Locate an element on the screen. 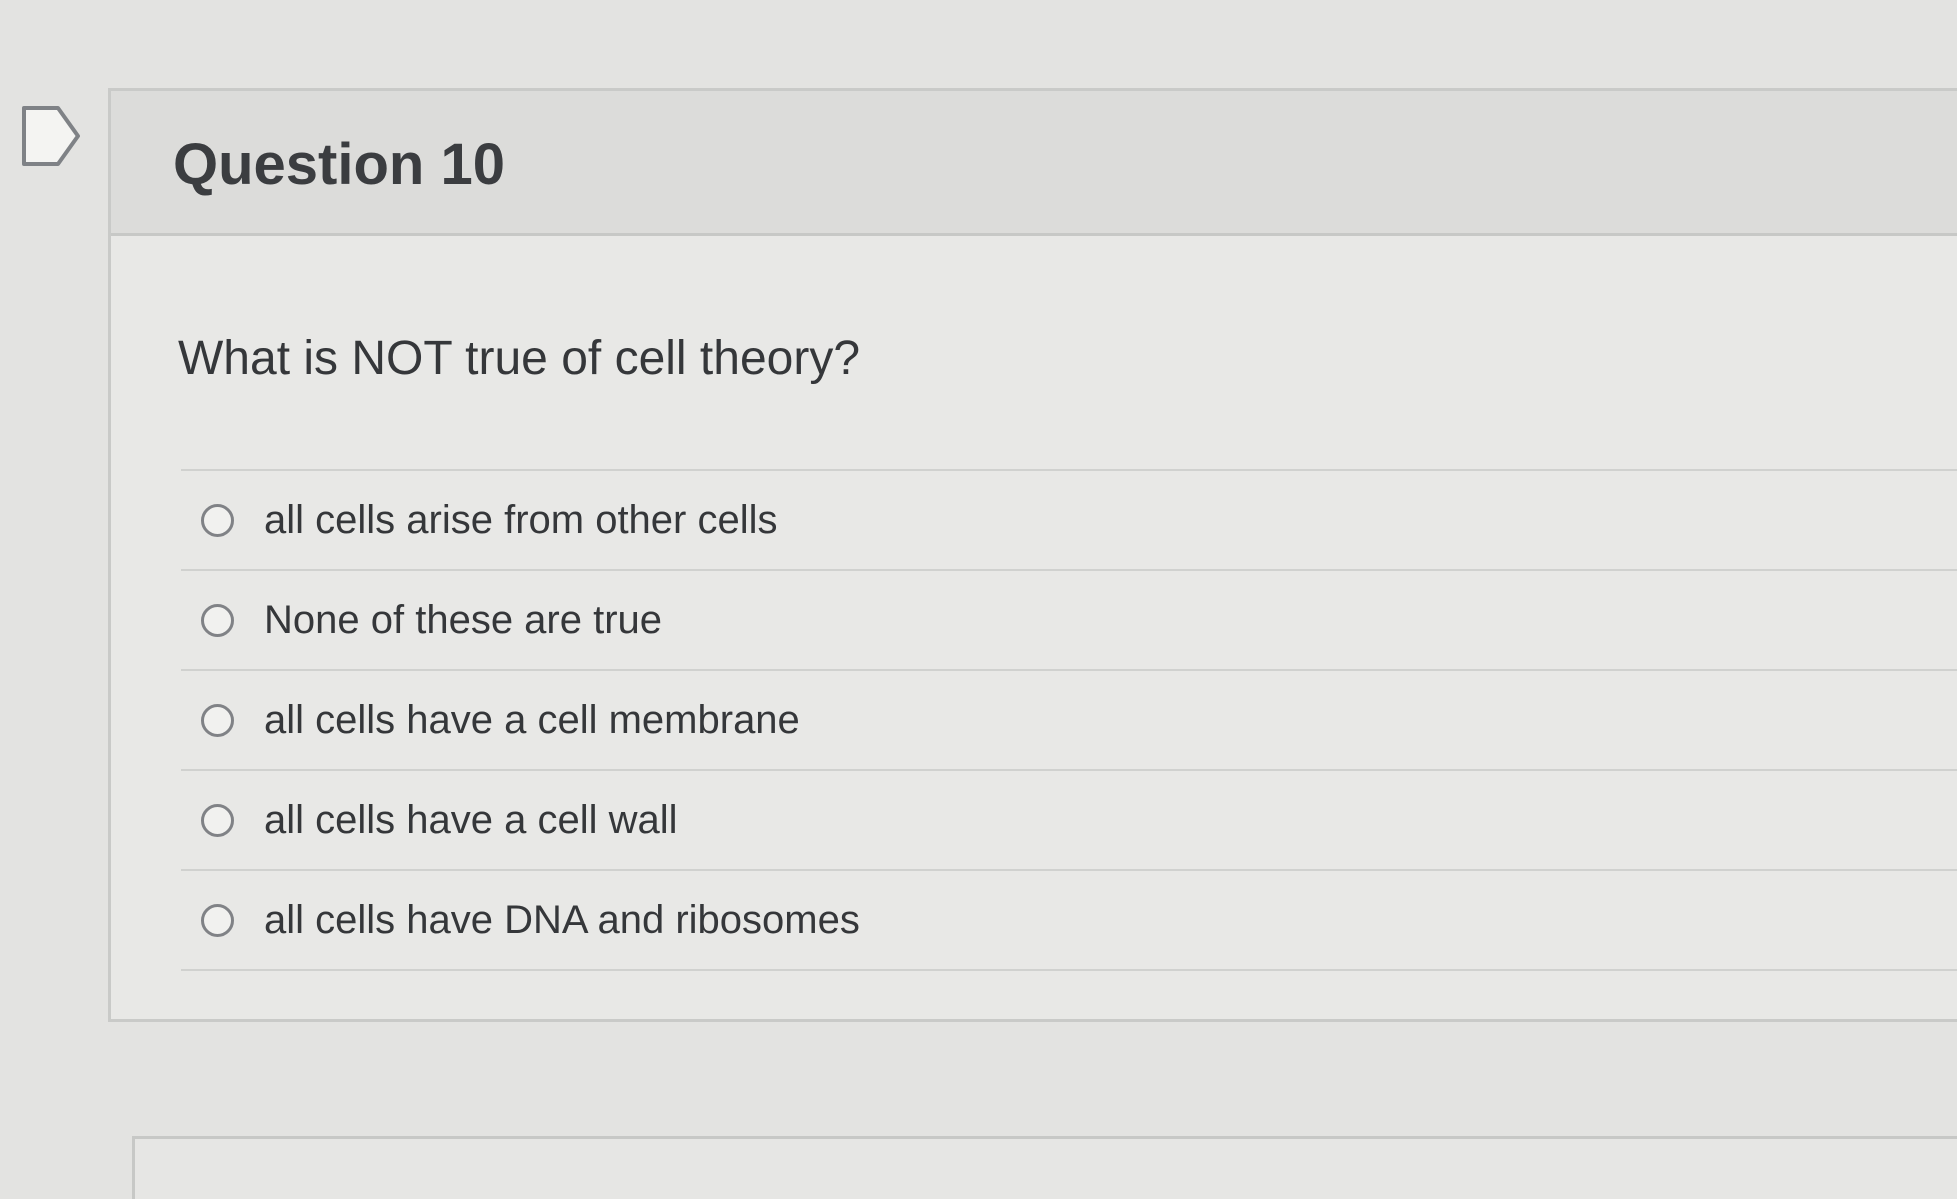 The width and height of the screenshot is (1957, 1199). answer-label-1: all cells arise from other cells is located at coordinates (521, 519).